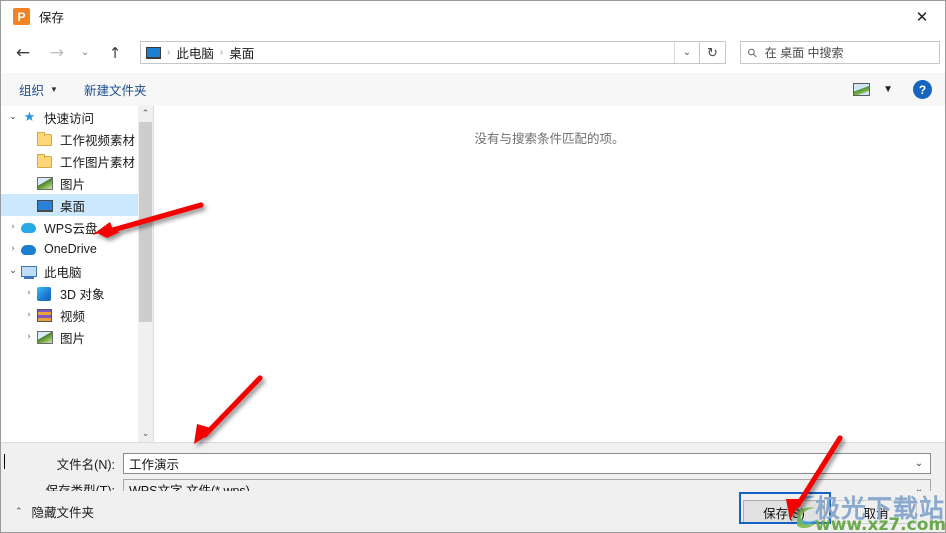 The image size is (946, 533). Describe the element at coordinates (922, 89) in the screenshot. I see `help-icon: ?` at that location.